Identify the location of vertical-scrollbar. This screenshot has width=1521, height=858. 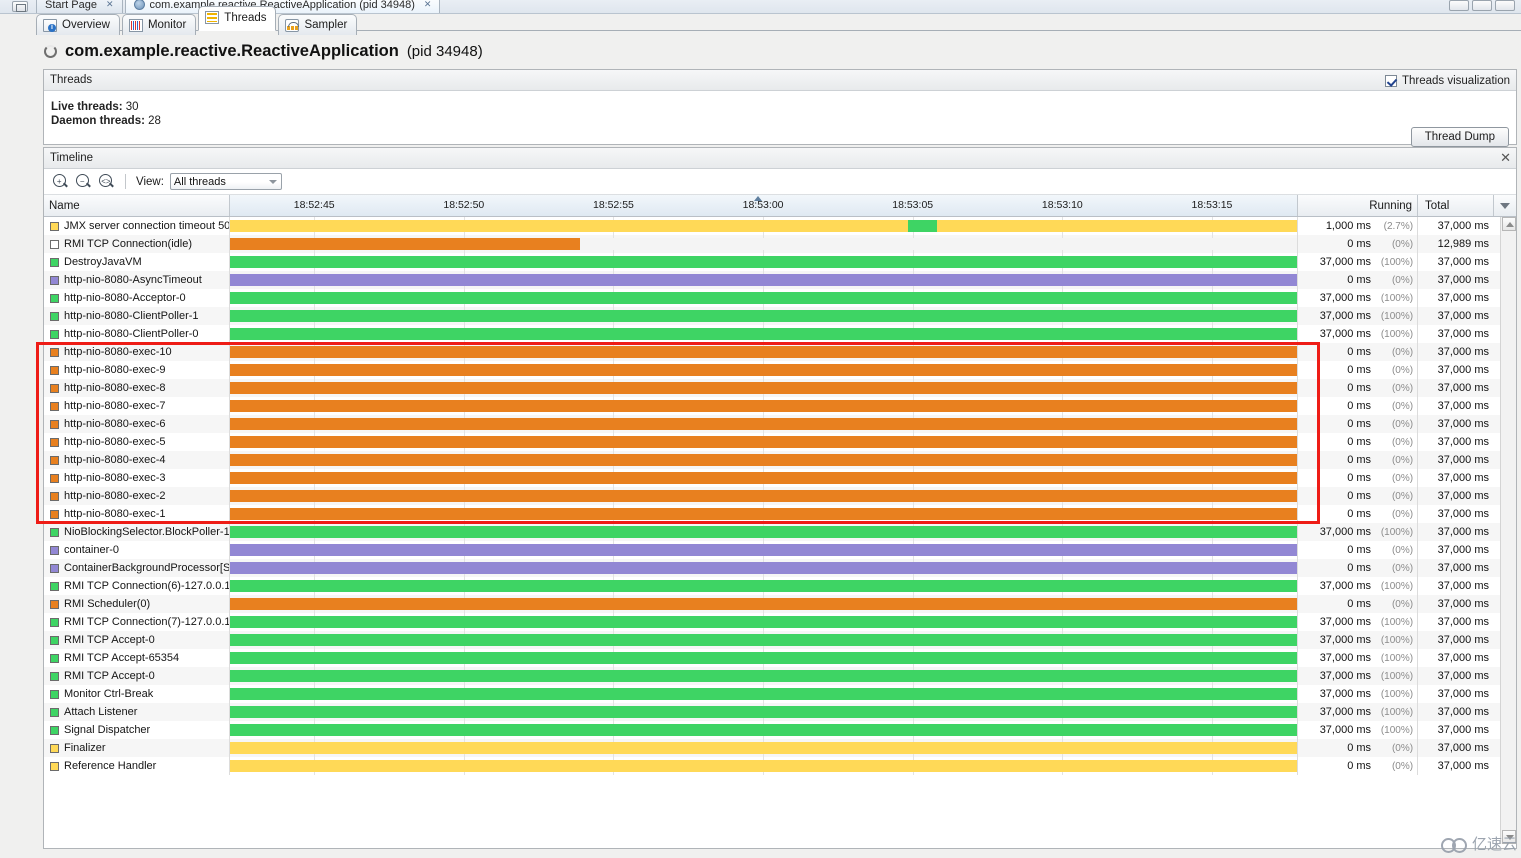
(1508, 530).